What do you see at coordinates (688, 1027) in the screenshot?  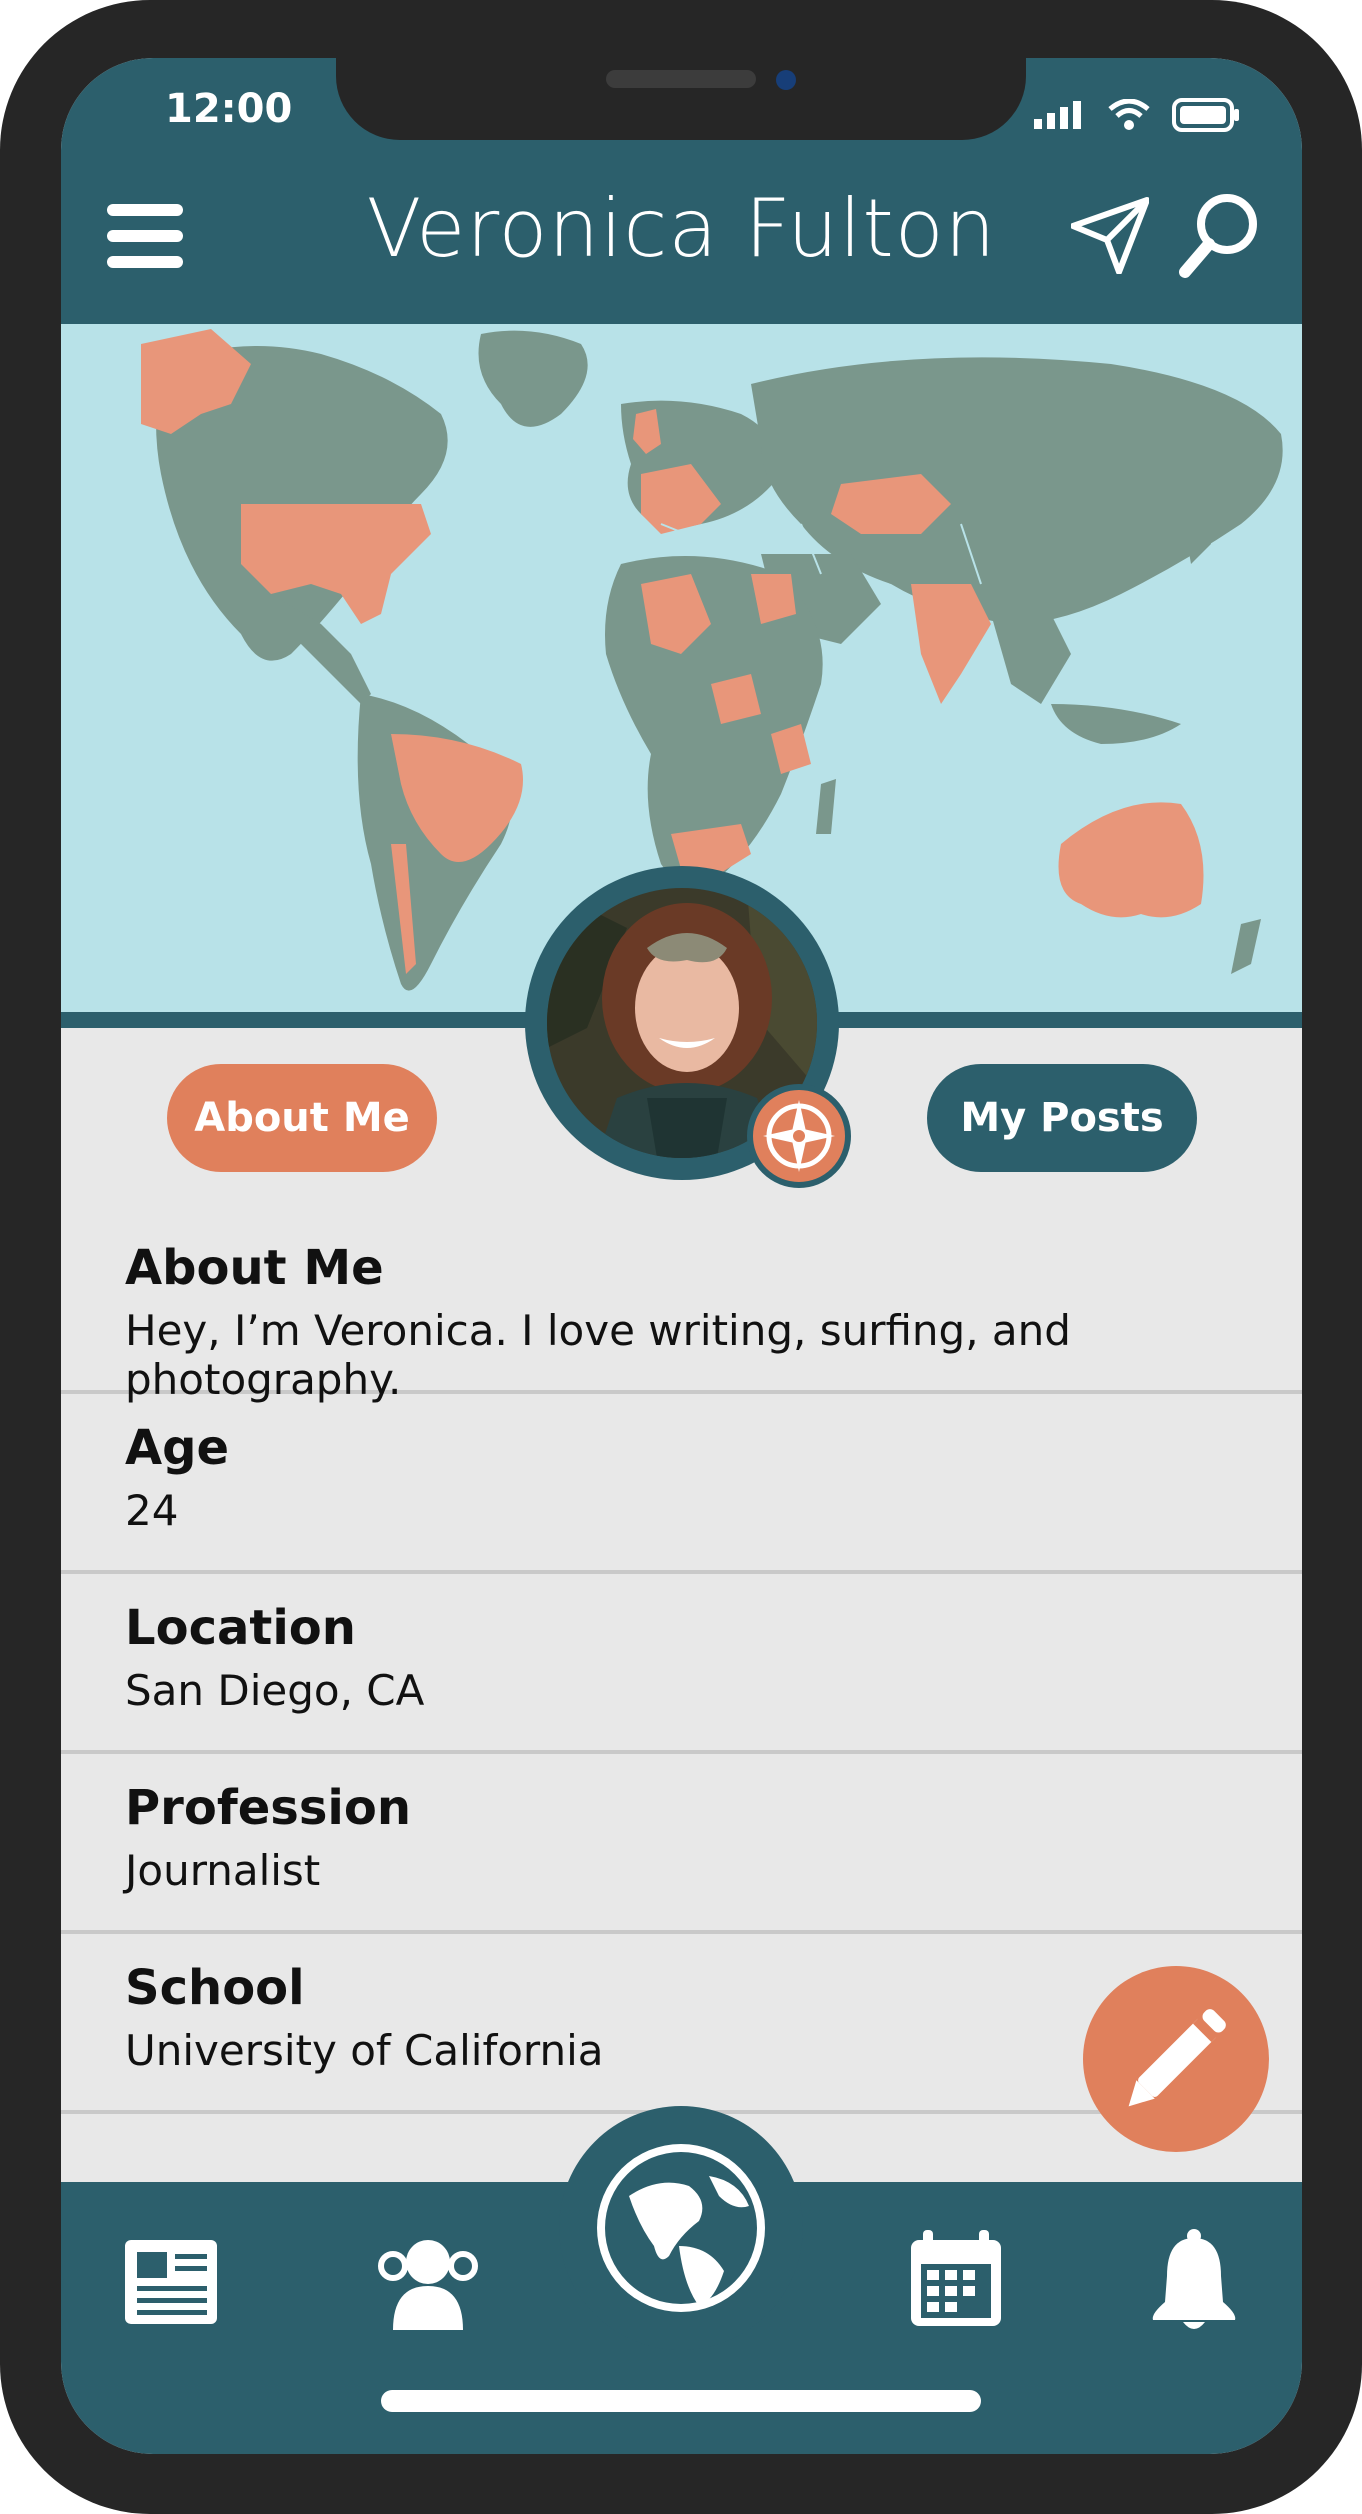 I see `profile-avatar` at bounding box center [688, 1027].